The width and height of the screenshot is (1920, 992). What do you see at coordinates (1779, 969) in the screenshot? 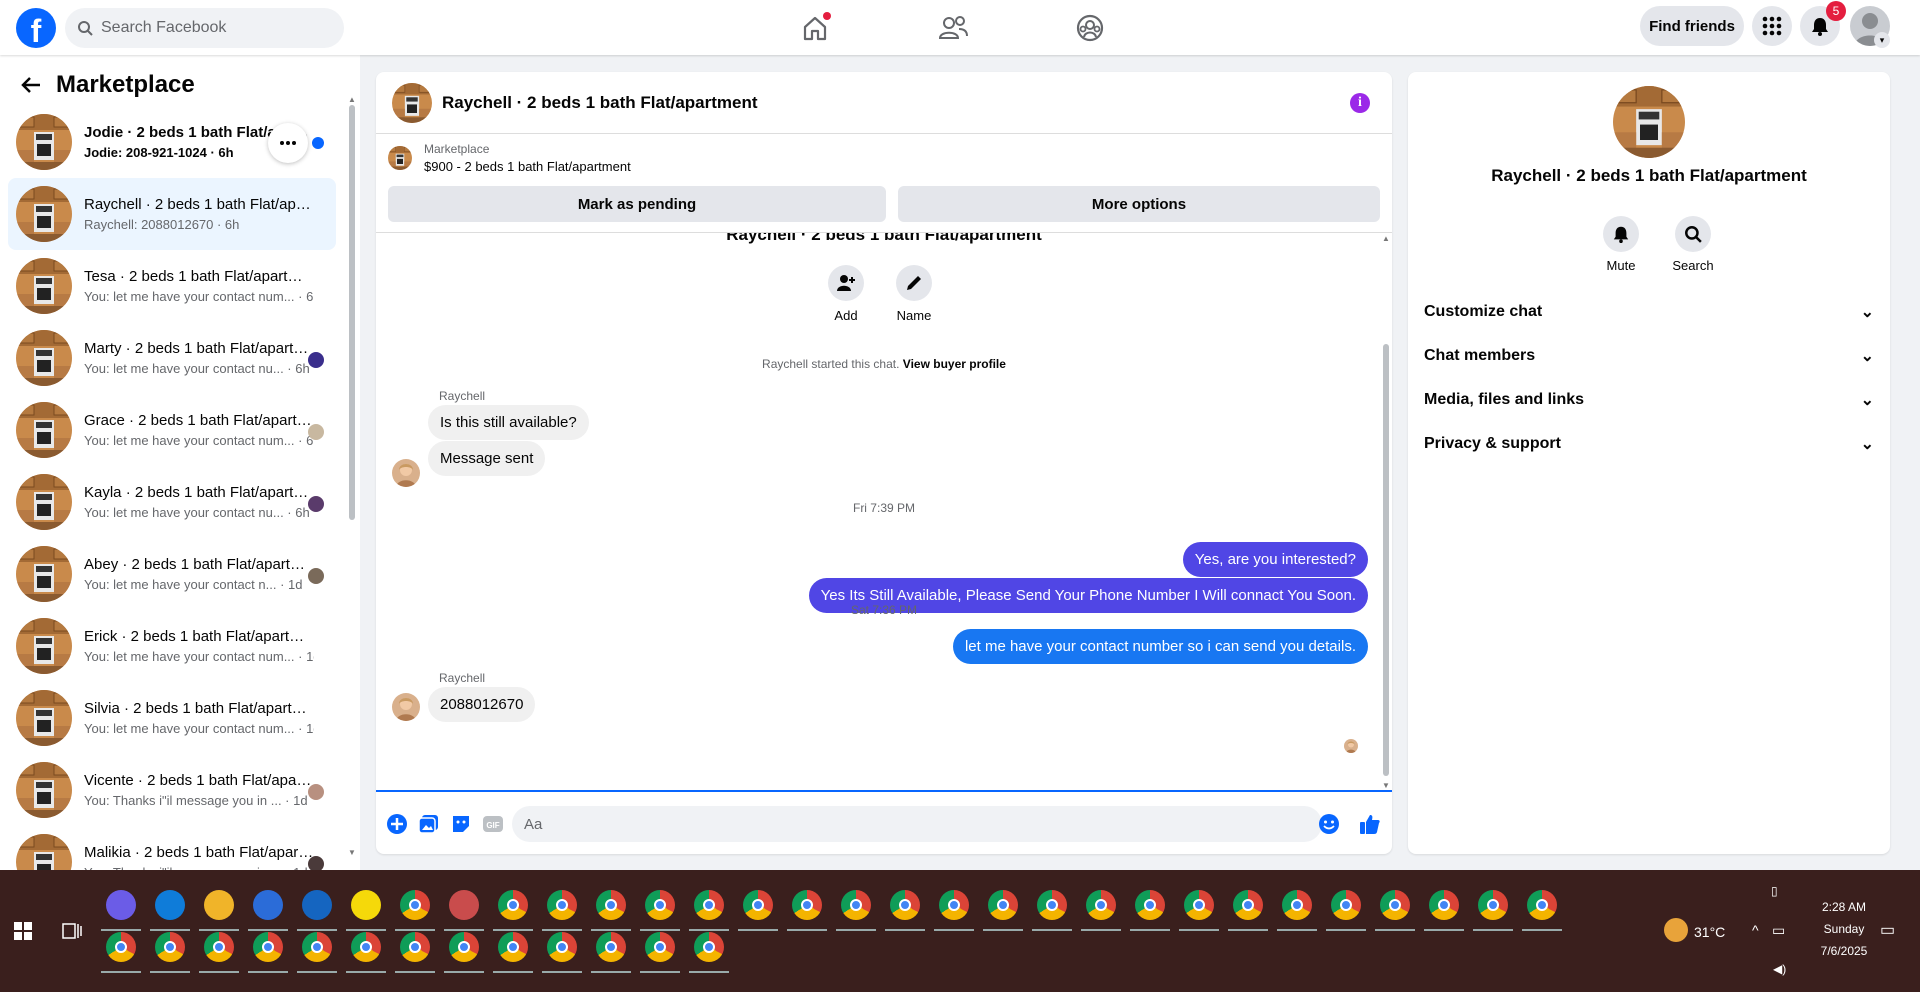
I see `volume-icon: ◀)` at bounding box center [1779, 969].